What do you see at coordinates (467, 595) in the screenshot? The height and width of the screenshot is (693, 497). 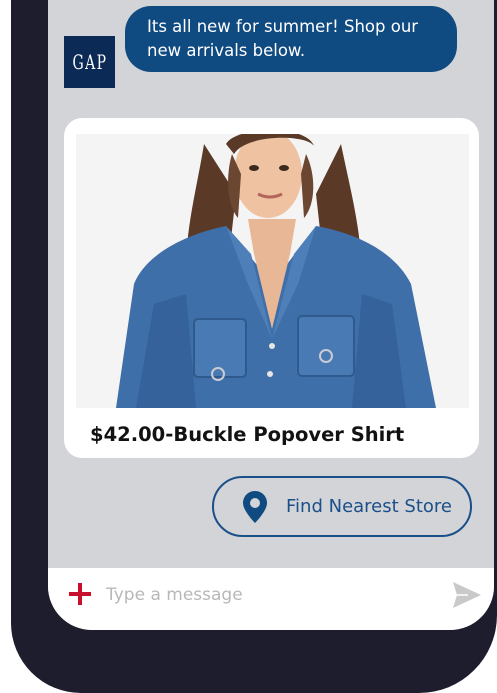 I see `send-icon` at bounding box center [467, 595].